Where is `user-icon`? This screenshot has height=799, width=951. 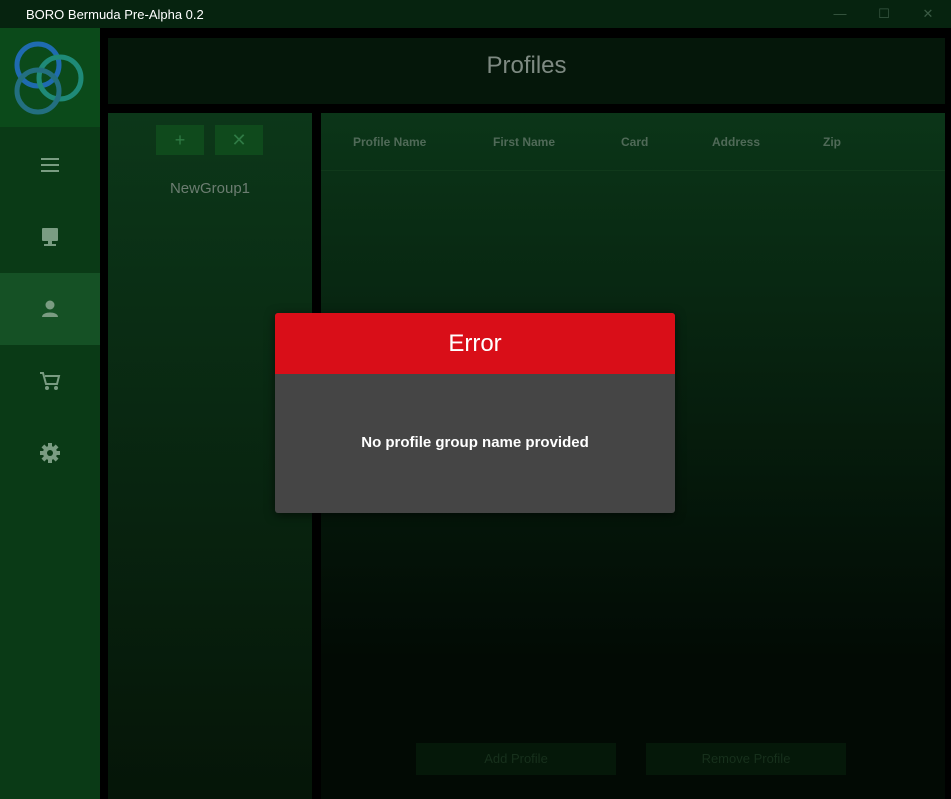 user-icon is located at coordinates (50, 308).